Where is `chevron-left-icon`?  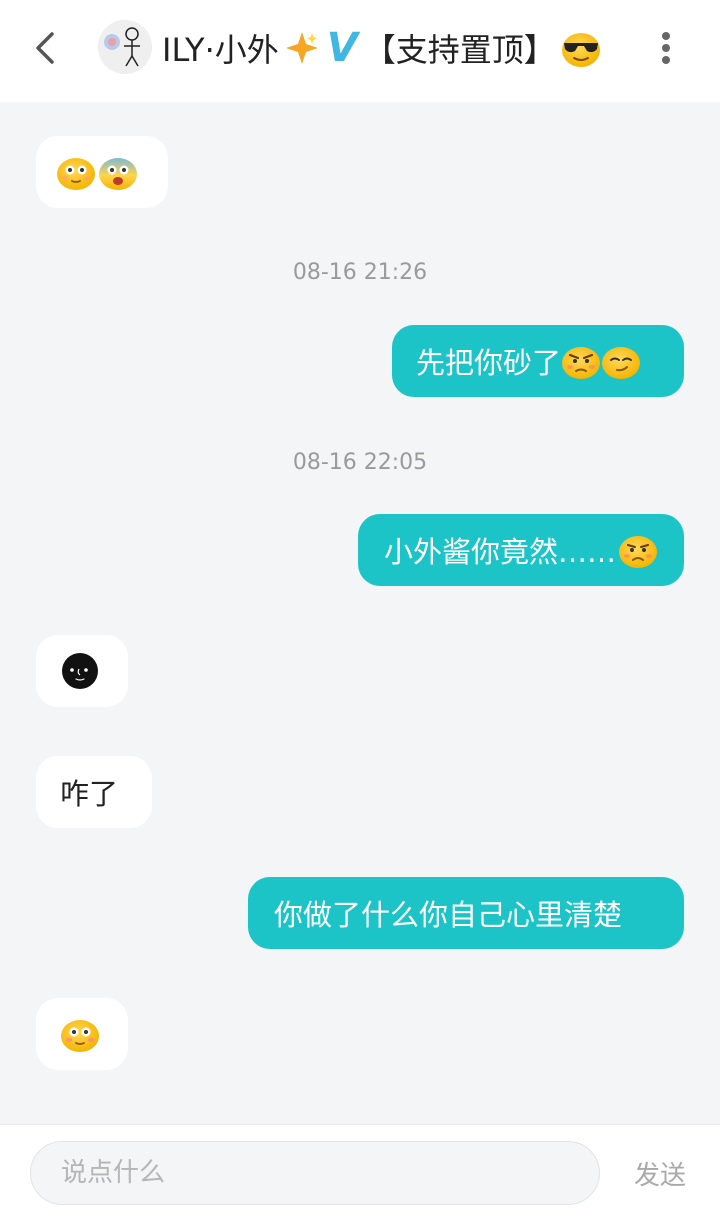 chevron-left-icon is located at coordinates (45, 48).